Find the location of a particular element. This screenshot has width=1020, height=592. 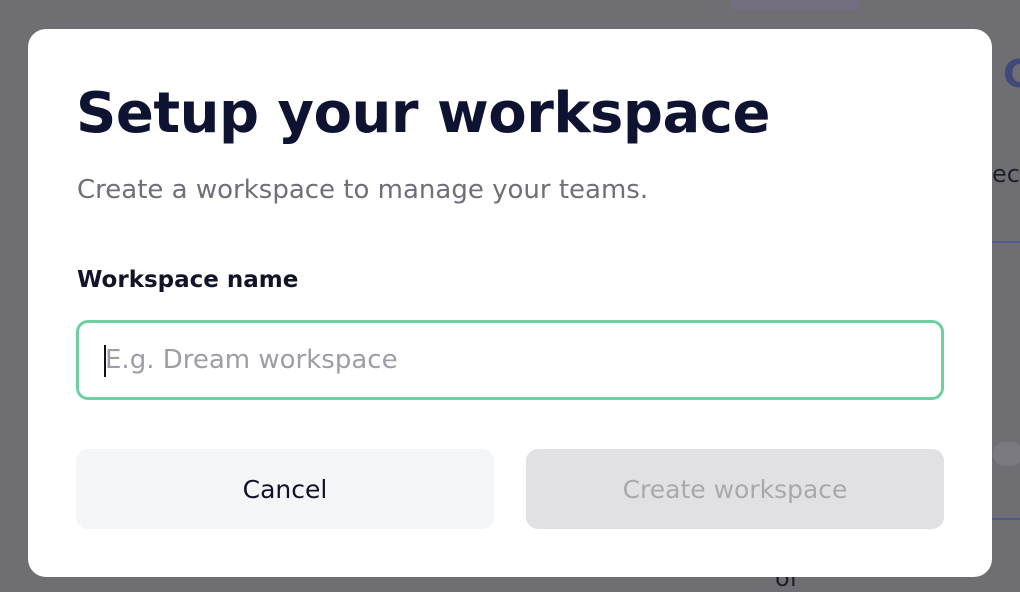

background-header-shape is located at coordinates (795, 5).